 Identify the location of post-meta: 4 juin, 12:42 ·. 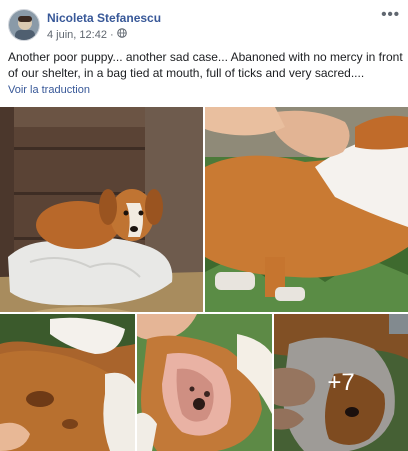
(87, 34).